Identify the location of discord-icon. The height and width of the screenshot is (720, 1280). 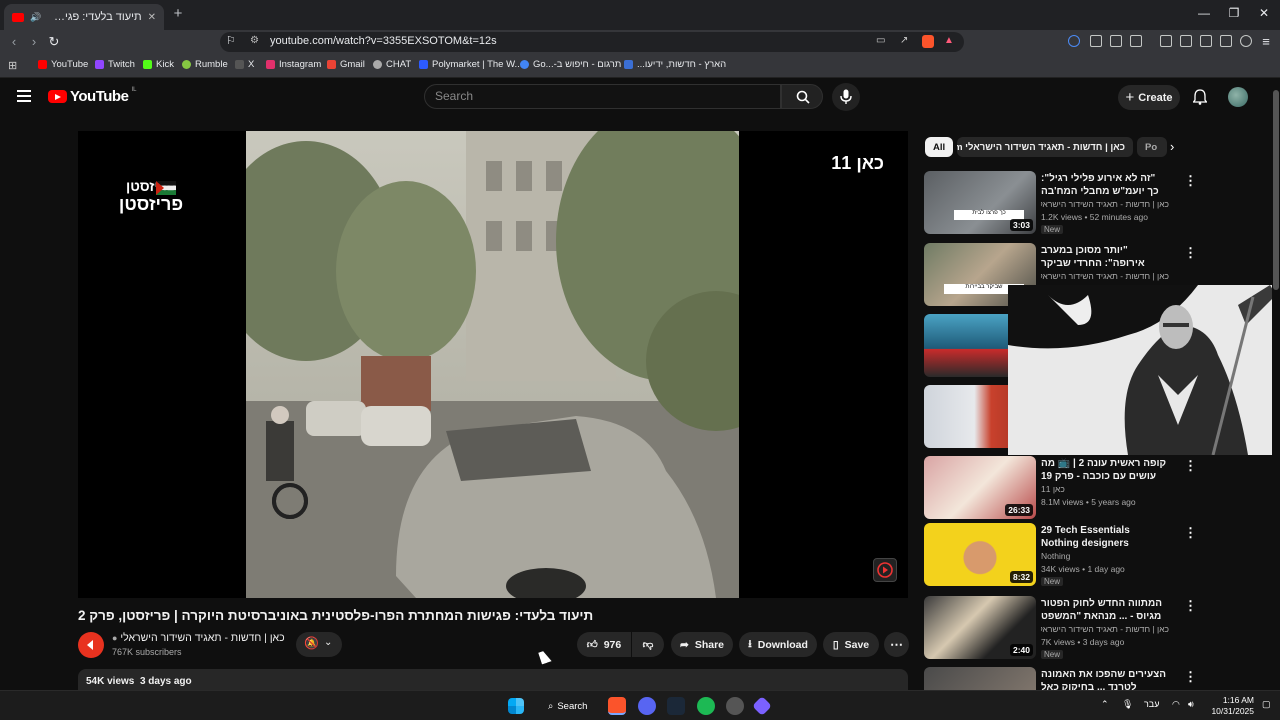
(647, 706).